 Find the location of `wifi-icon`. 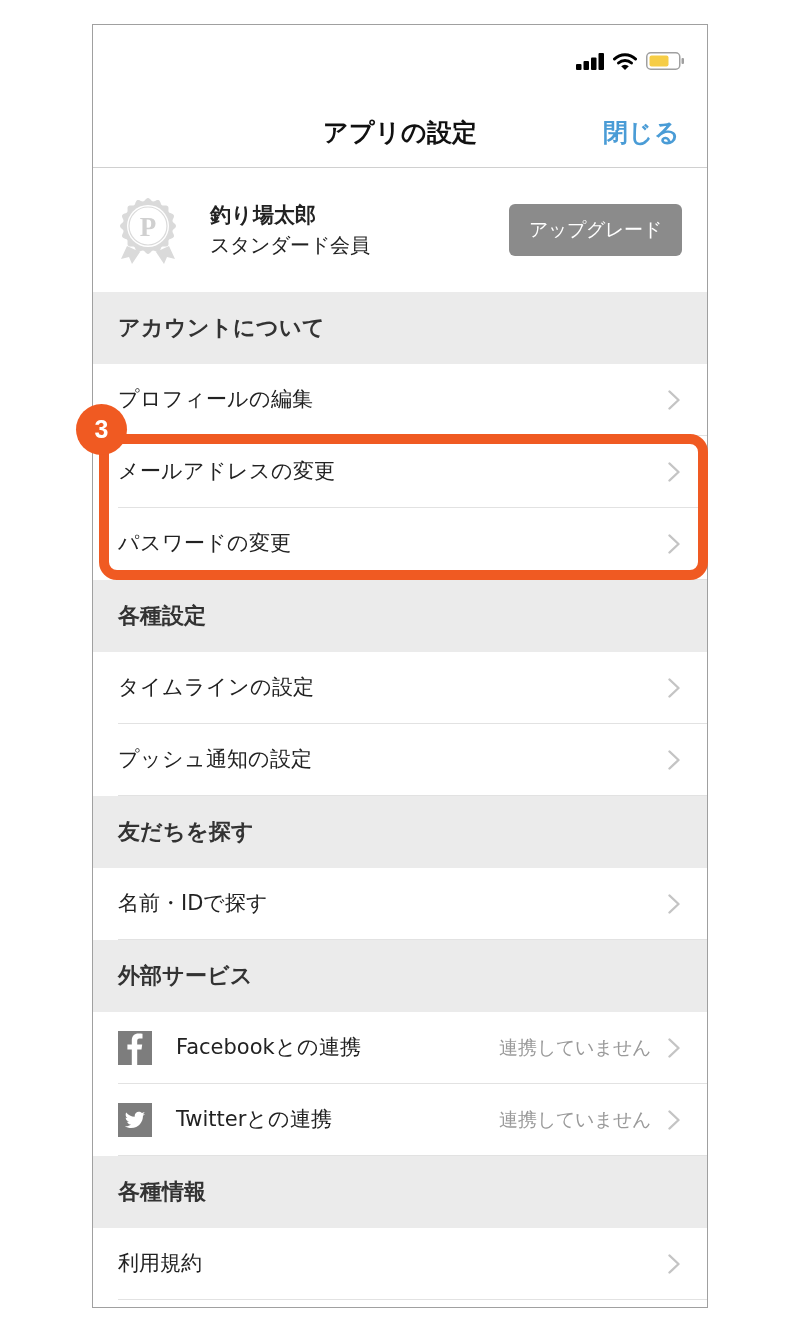

wifi-icon is located at coordinates (625, 61).